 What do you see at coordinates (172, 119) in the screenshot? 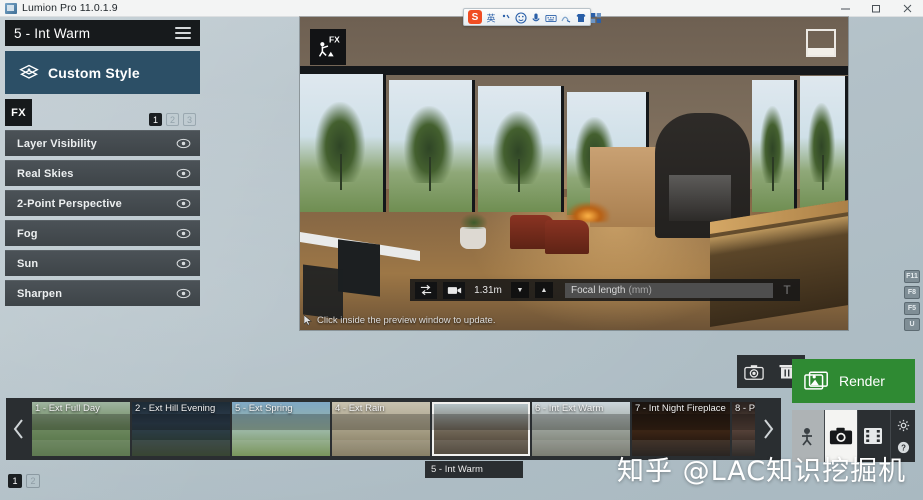
I see `effects-page-2: 2` at bounding box center [172, 119].